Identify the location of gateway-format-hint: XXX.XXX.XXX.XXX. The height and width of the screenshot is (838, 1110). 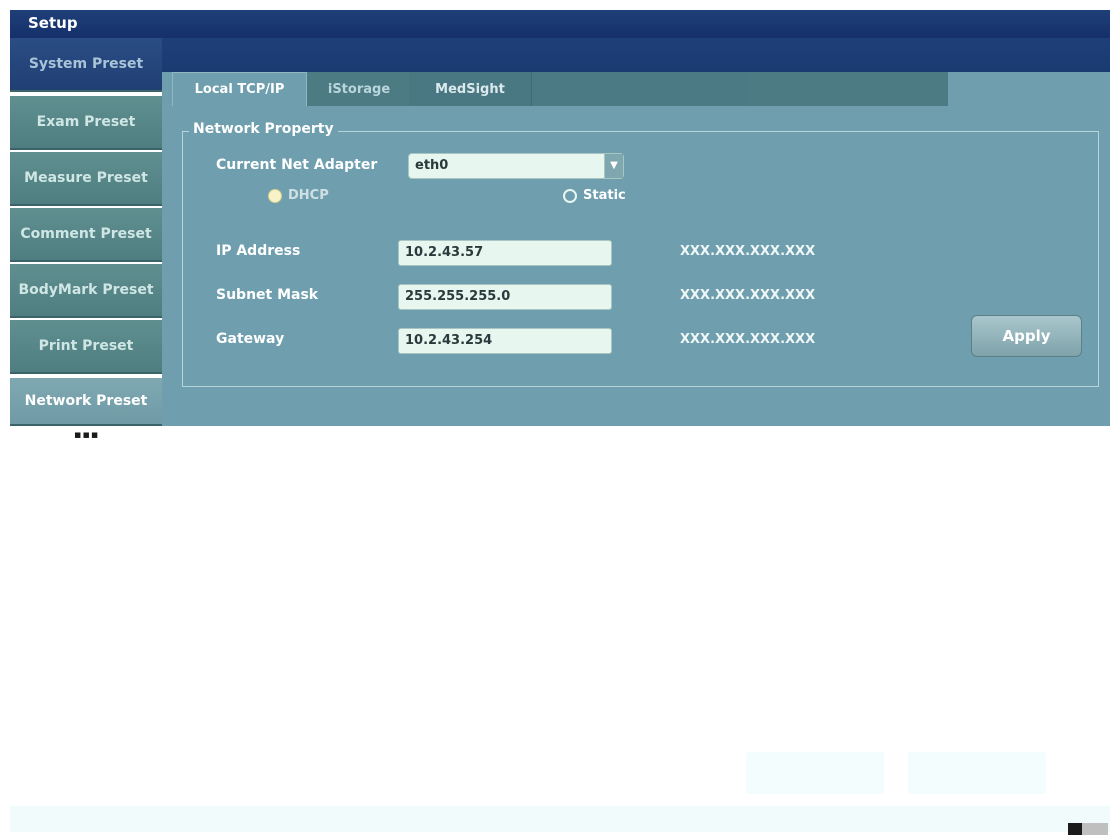
(748, 339).